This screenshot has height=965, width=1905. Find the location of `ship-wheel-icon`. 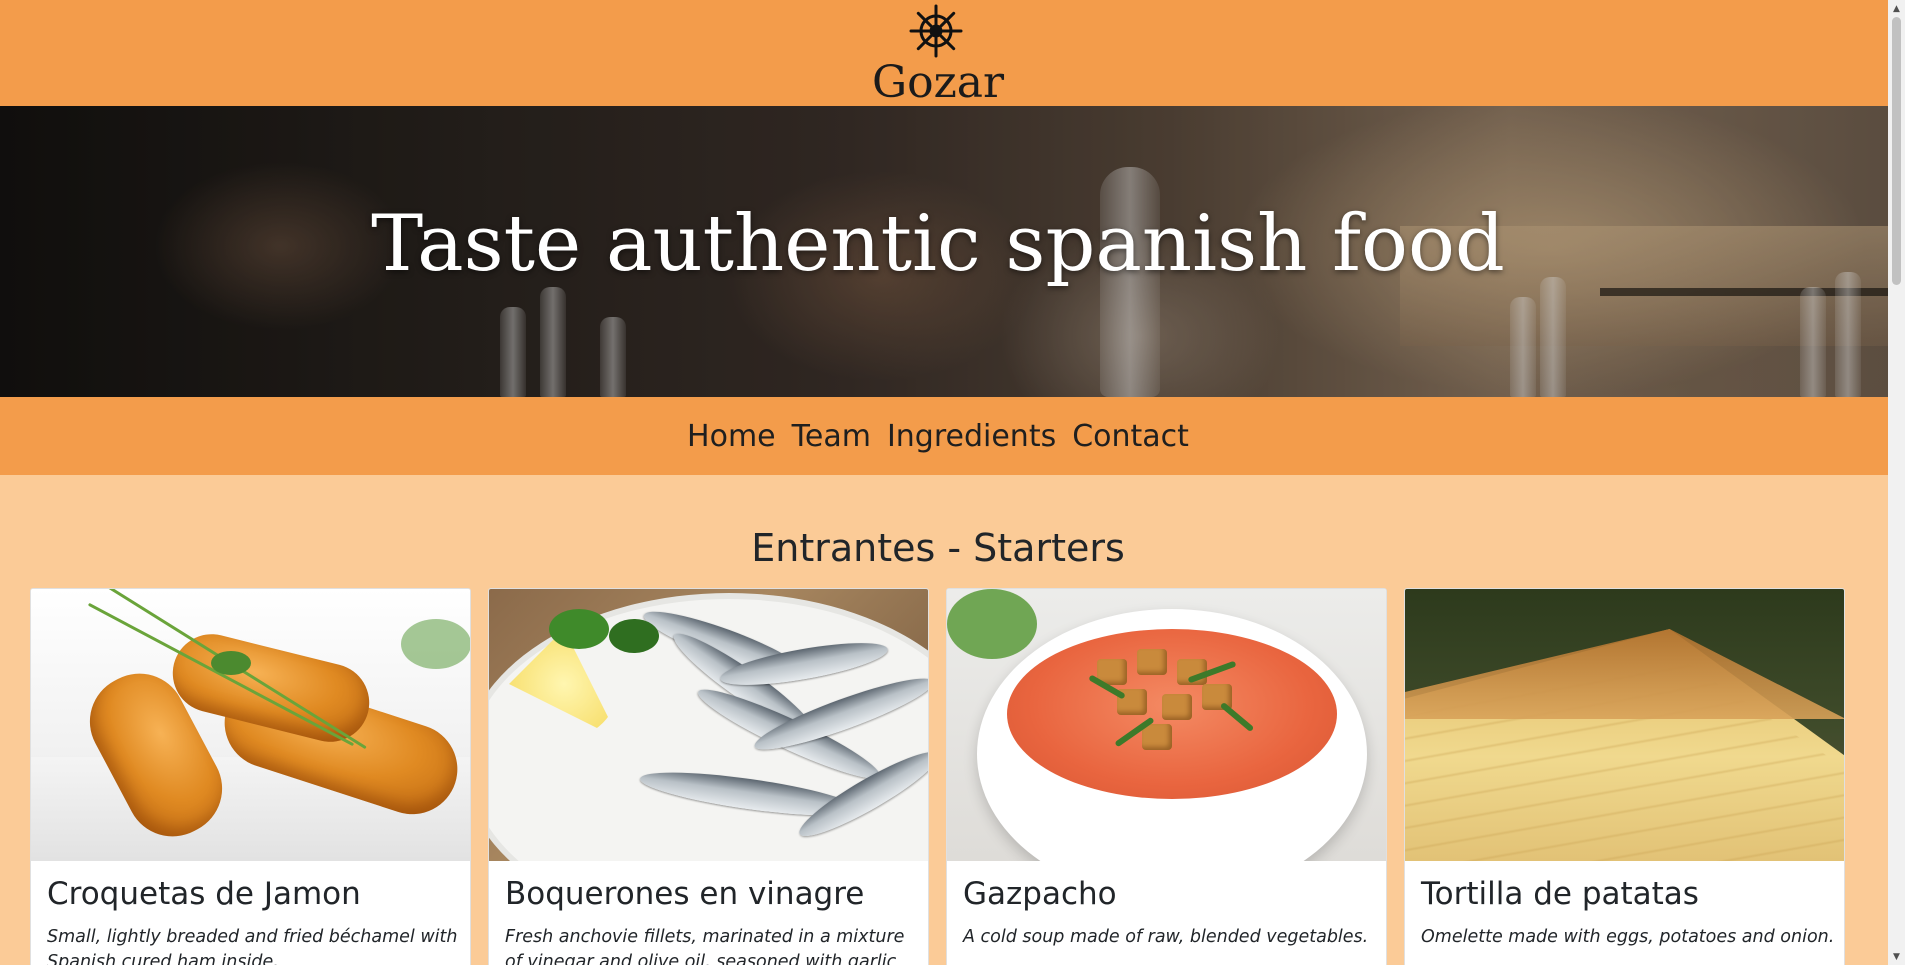

ship-wheel-icon is located at coordinates (936, 31).